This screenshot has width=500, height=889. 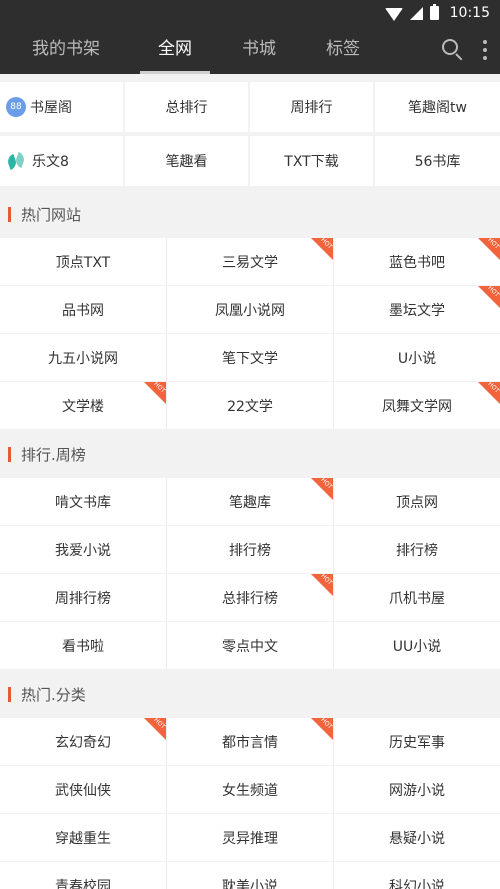 I want to click on grid-item-label: 青春校园, so click(x=83, y=883).